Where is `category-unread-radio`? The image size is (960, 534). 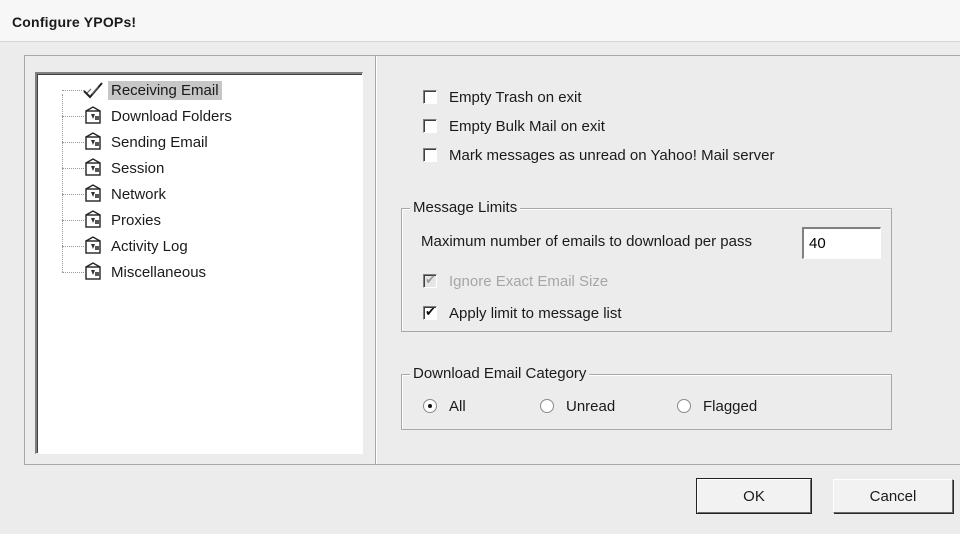 category-unread-radio is located at coordinates (547, 406).